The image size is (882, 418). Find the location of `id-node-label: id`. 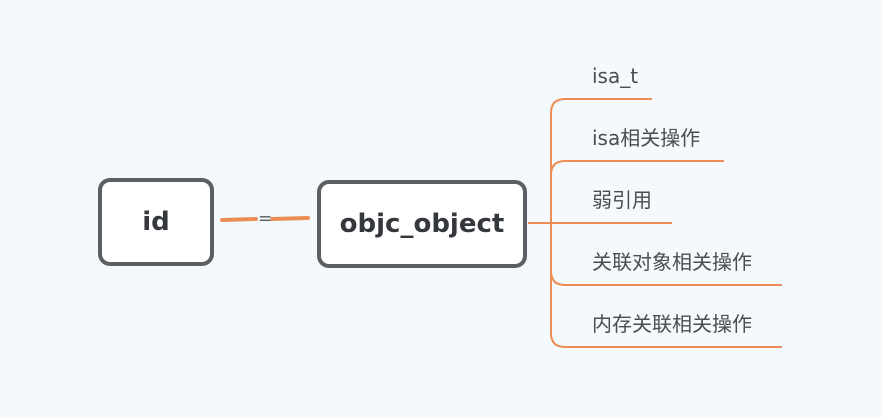

id-node-label: id is located at coordinates (156, 222).